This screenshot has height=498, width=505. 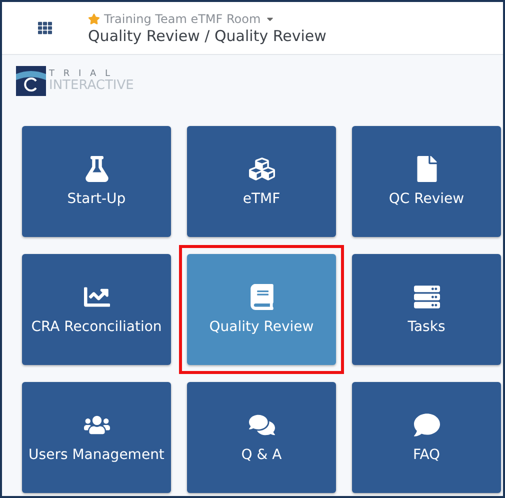 What do you see at coordinates (94, 18) in the screenshot?
I see `star-icon` at bounding box center [94, 18].